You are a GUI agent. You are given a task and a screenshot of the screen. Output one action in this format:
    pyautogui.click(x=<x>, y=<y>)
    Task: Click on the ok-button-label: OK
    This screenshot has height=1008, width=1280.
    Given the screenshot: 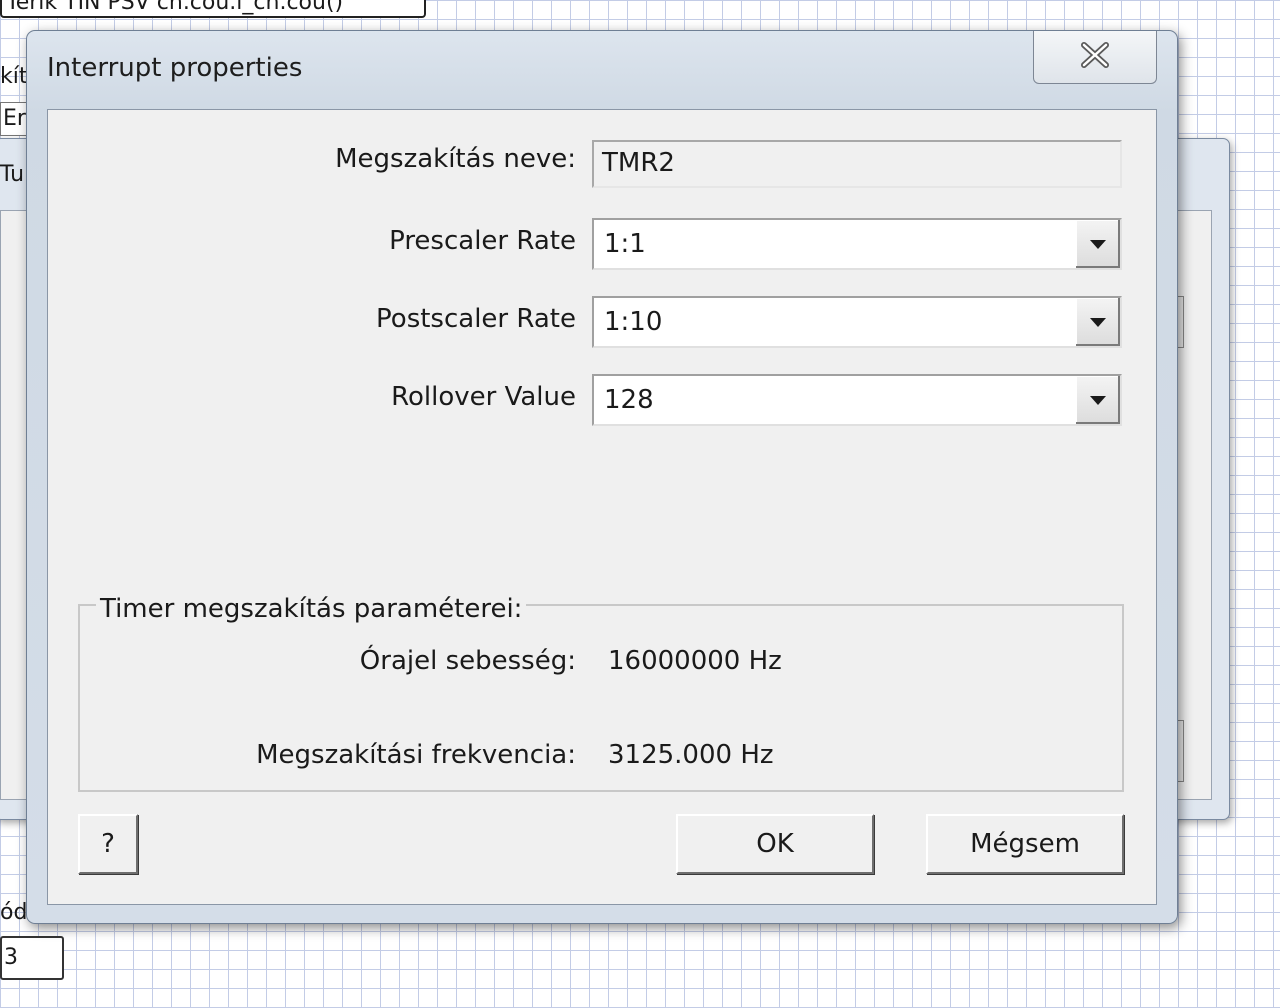 What is the action you would take?
    pyautogui.click(x=775, y=844)
    